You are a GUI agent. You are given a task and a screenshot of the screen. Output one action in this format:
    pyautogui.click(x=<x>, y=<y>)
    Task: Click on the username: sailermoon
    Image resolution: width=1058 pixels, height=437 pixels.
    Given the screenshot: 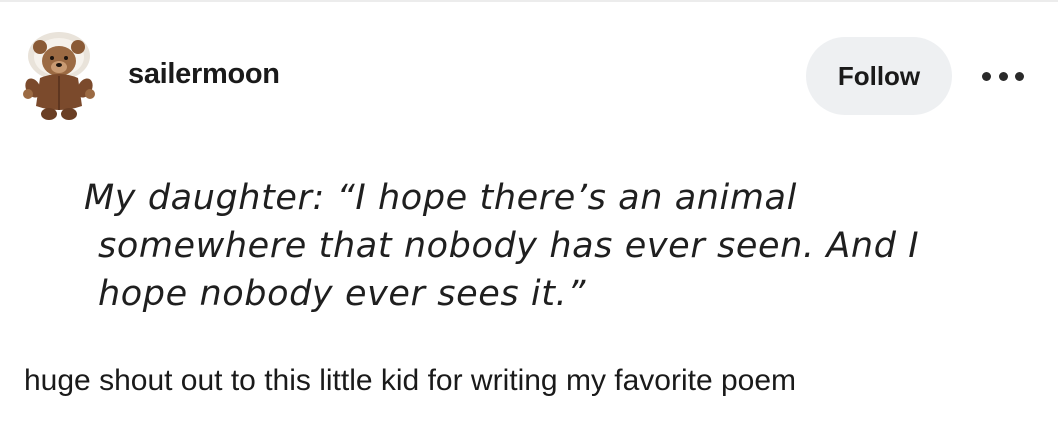 What is the action you would take?
    pyautogui.click(x=204, y=74)
    